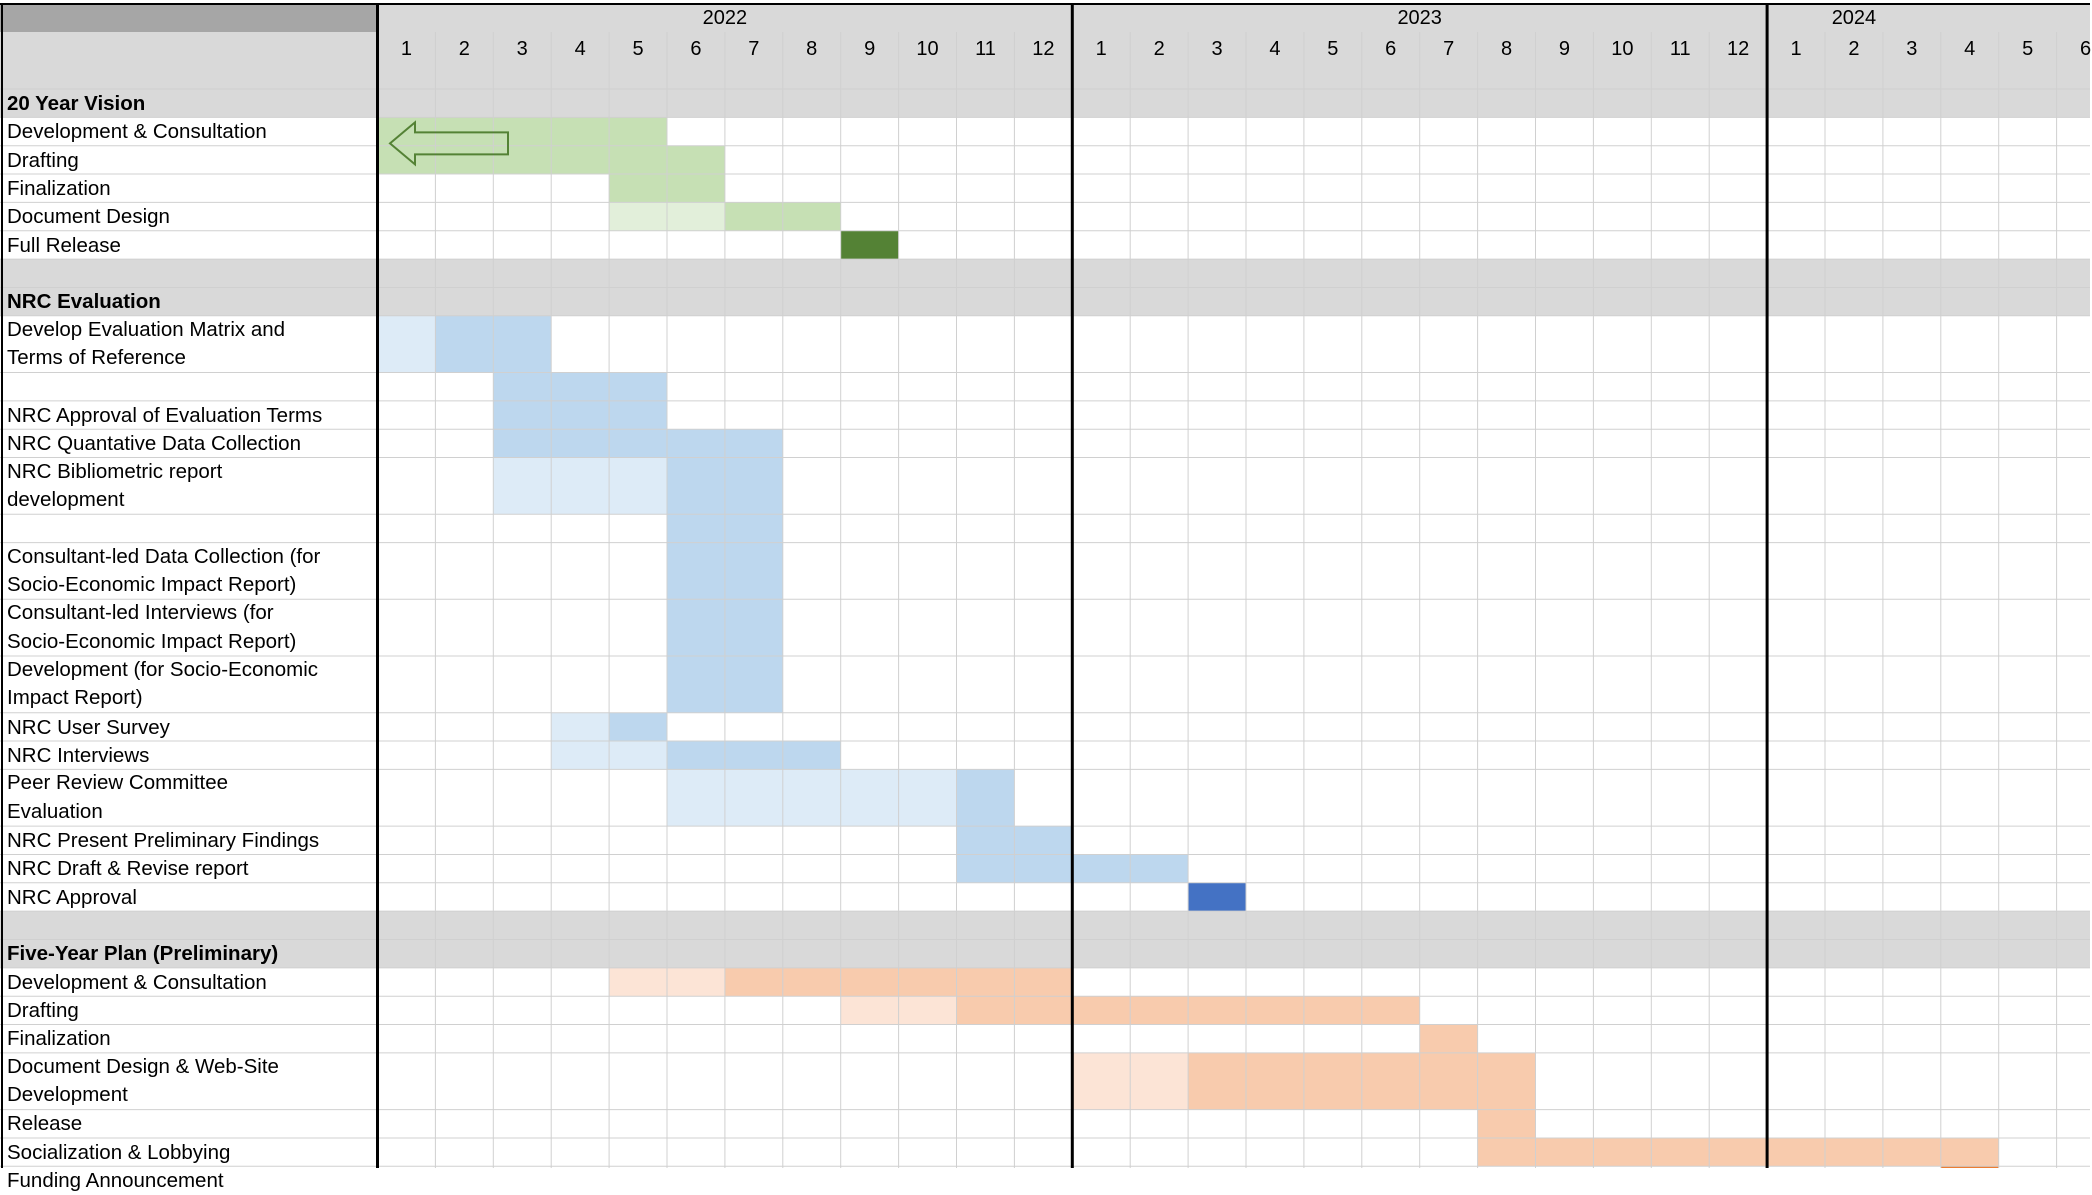 This screenshot has height=1195, width=2092. Describe the element at coordinates (128, 869) in the screenshot. I see `task-label: NRC Draft & Revise report` at that location.